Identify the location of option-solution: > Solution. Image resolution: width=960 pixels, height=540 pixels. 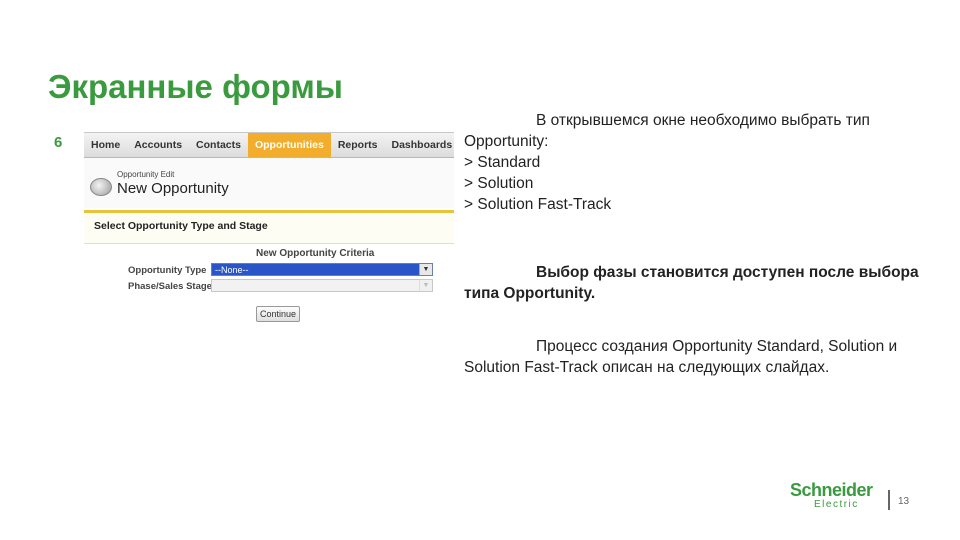
(499, 183).